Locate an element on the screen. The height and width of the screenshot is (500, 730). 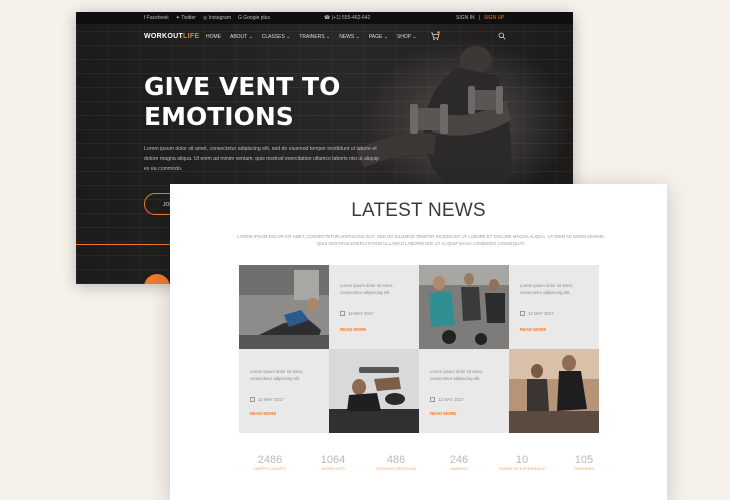
news-card-3-date: 12 MAY 2017 is located at coordinates (267, 399).